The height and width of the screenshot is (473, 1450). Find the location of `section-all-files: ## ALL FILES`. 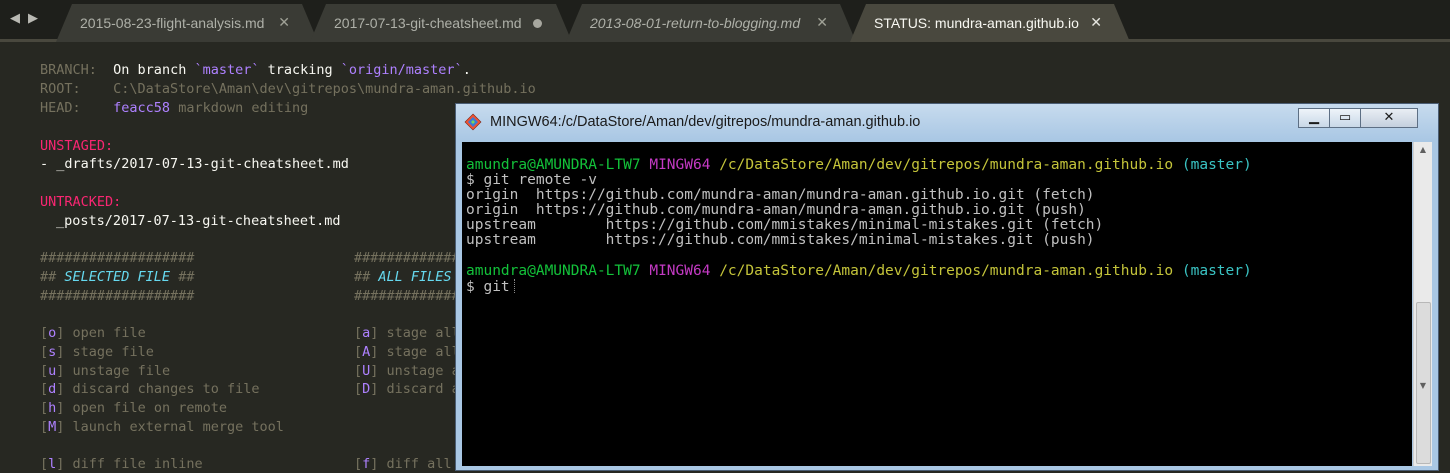

section-all-files: ## ALL FILES is located at coordinates (403, 277).